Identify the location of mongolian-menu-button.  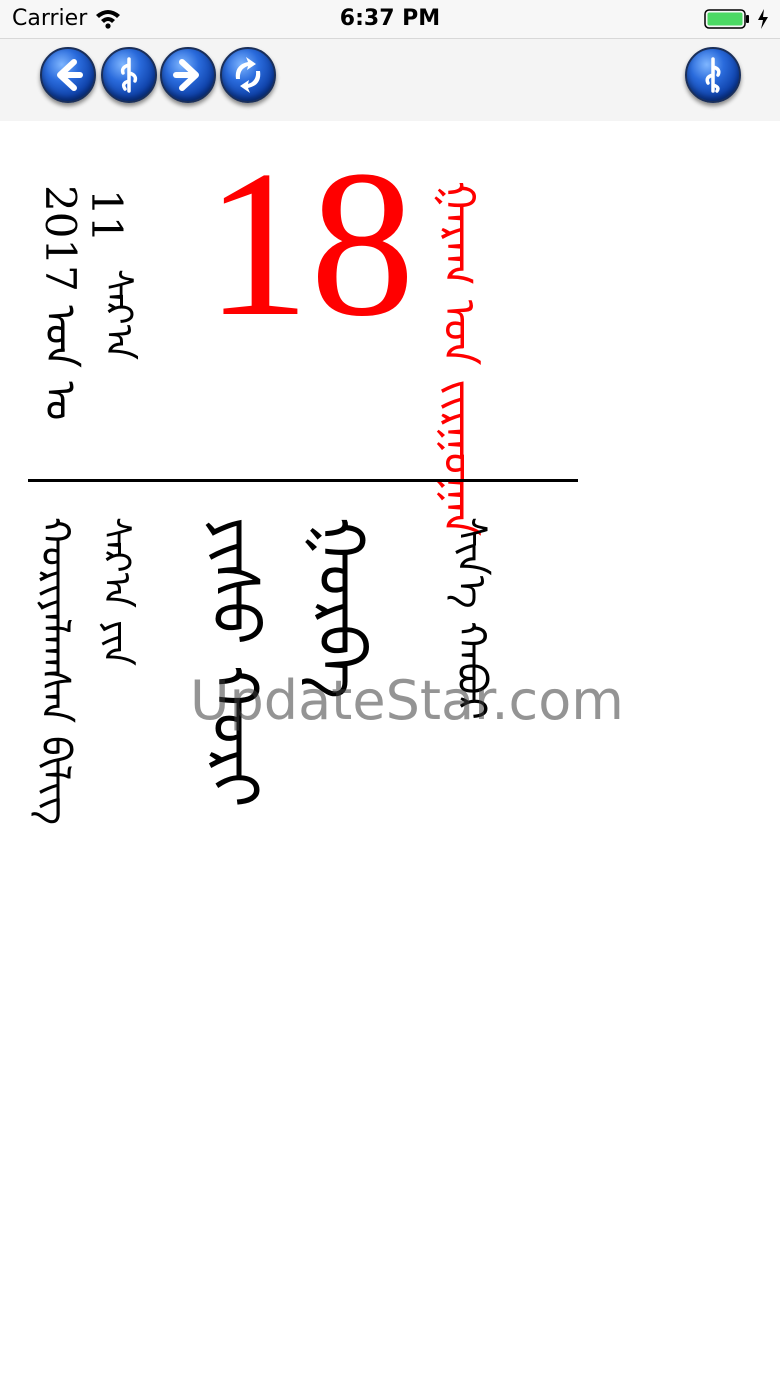
(713, 75).